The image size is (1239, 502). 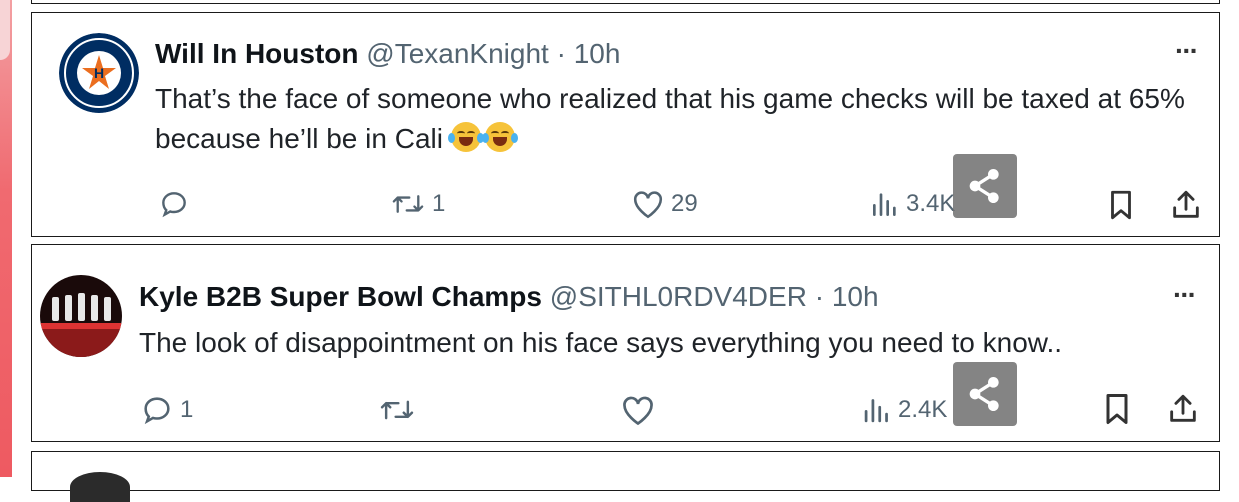 I want to click on views-count: 2.4K, so click(x=923, y=409).